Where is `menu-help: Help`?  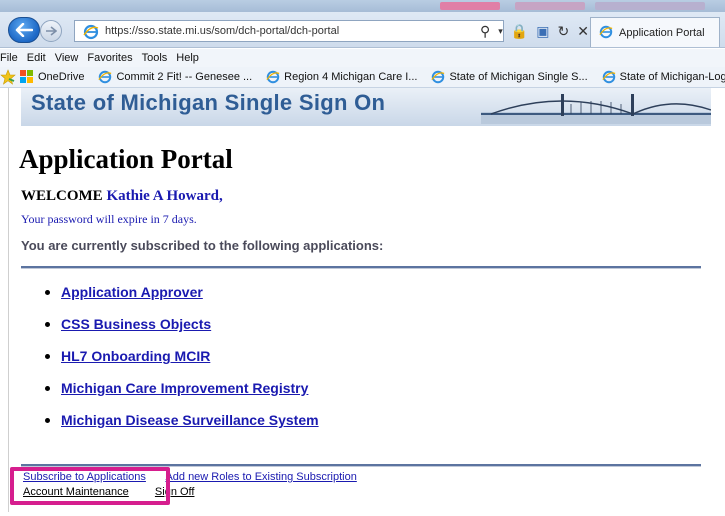 menu-help: Help is located at coordinates (187, 58).